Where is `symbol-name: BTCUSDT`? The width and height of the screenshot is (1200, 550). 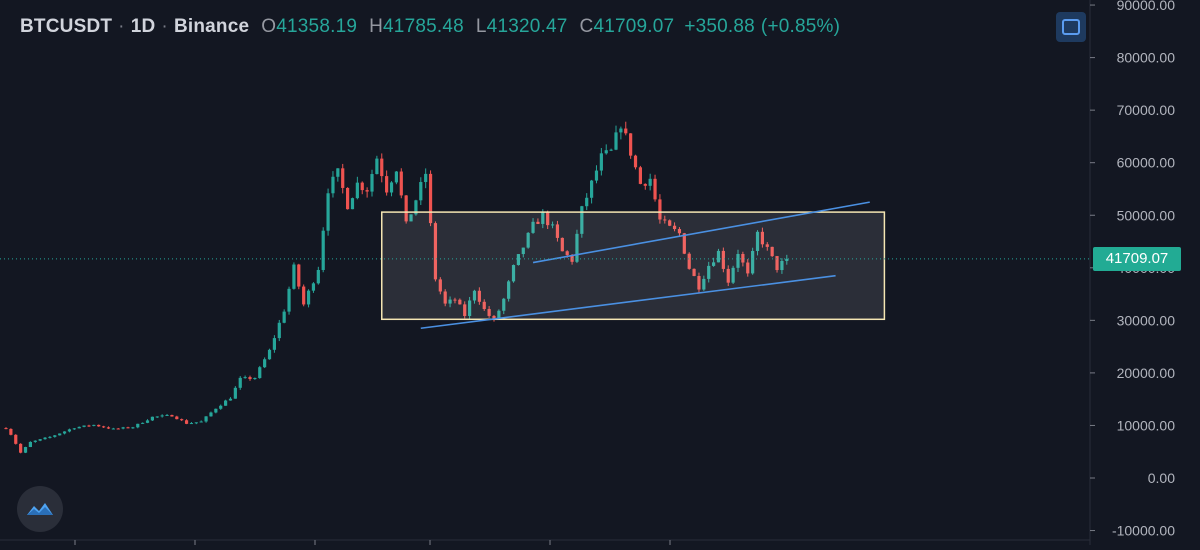
symbol-name: BTCUSDT is located at coordinates (66, 27).